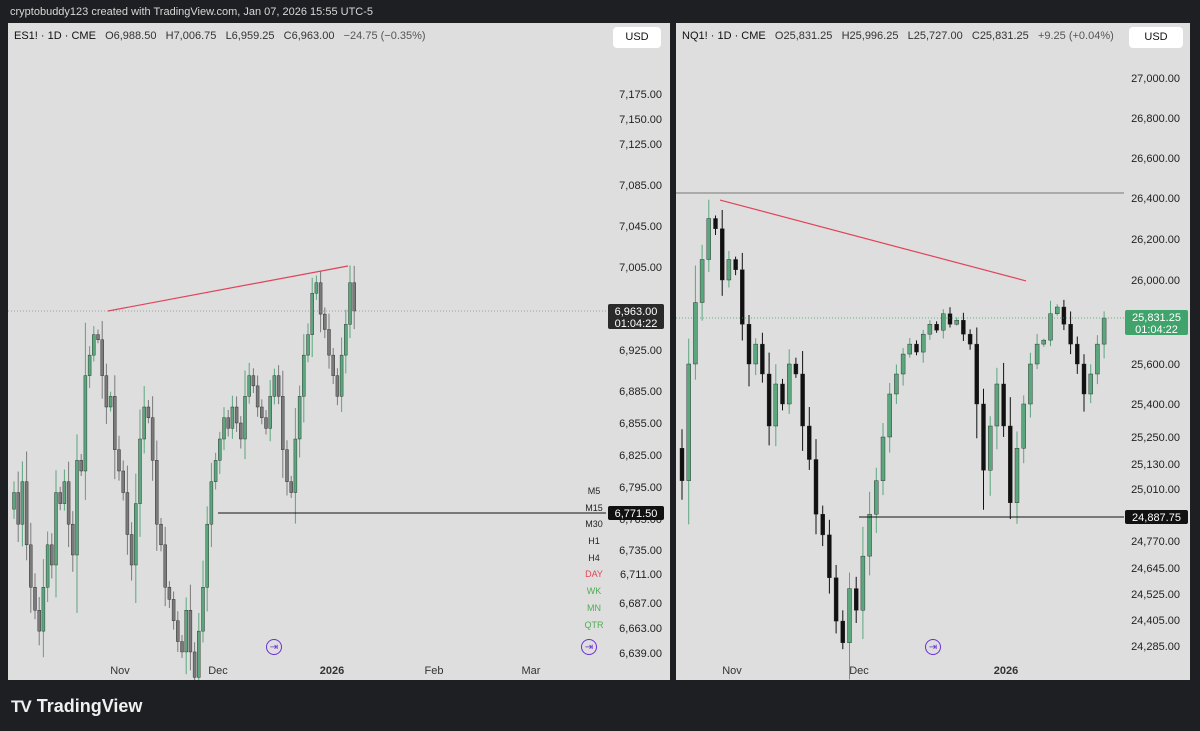 This screenshot has height=731, width=1200. What do you see at coordinates (55, 36) in the screenshot?
I see `es-symbol: ES1! · 1D · CME` at bounding box center [55, 36].